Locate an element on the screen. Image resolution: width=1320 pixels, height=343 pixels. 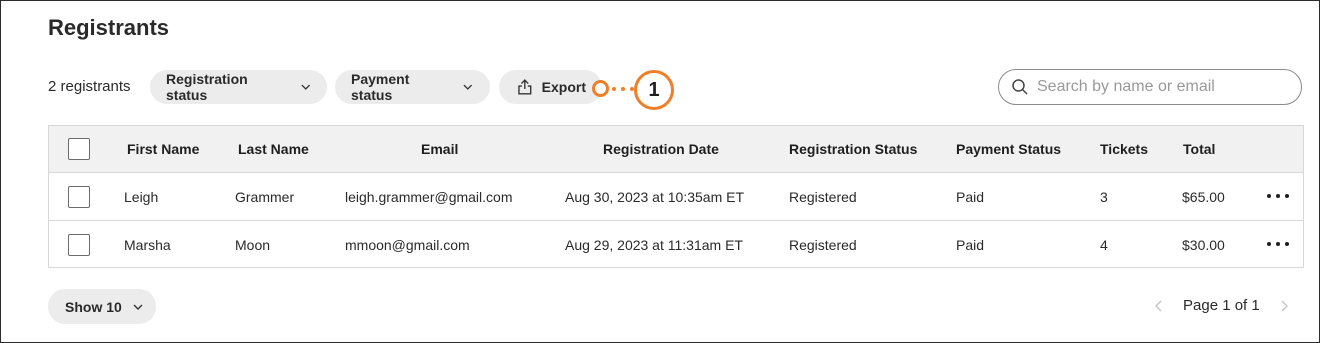
header-email: Email is located at coordinates (439, 149).